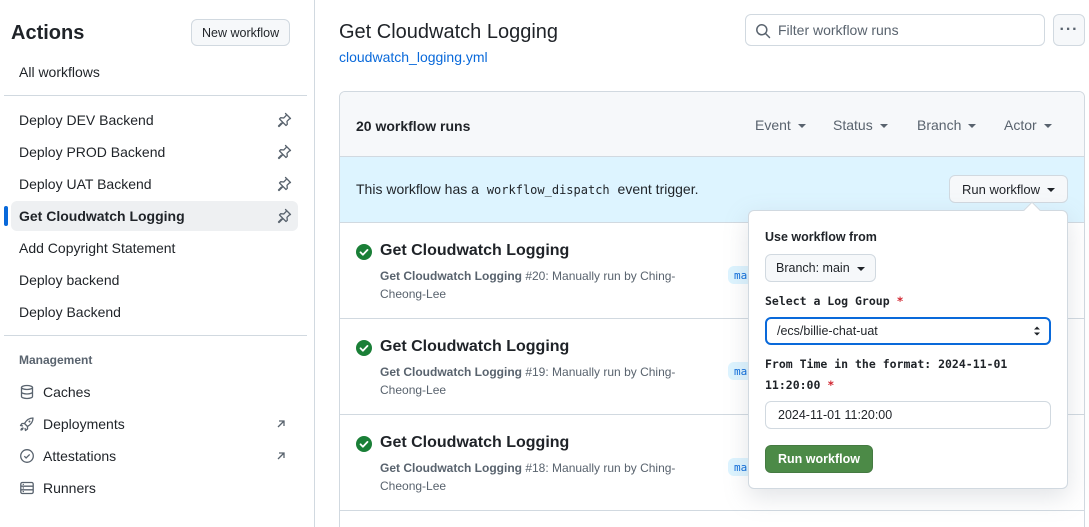  I want to click on branch-select-button: Branch: main, so click(820, 268).